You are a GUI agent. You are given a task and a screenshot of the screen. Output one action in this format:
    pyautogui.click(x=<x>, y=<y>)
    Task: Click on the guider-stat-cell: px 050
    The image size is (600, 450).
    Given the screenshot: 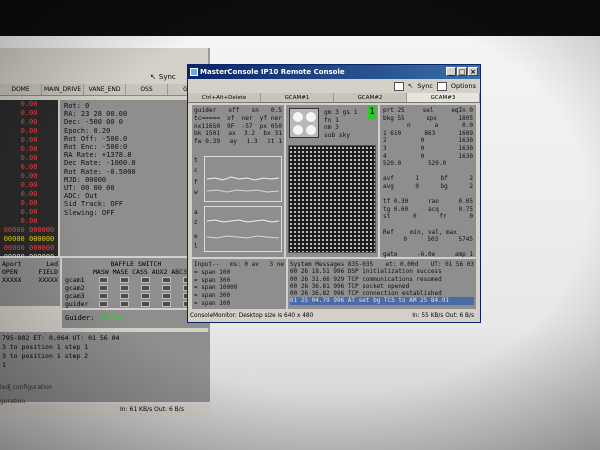 What is the action you would take?
    pyautogui.click(x=270, y=126)
    